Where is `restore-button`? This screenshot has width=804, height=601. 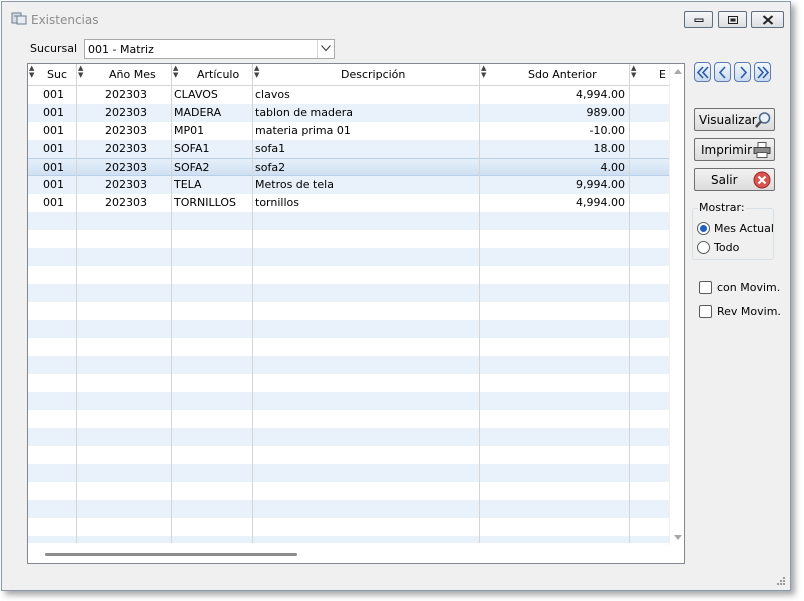
restore-button is located at coordinates (732, 19).